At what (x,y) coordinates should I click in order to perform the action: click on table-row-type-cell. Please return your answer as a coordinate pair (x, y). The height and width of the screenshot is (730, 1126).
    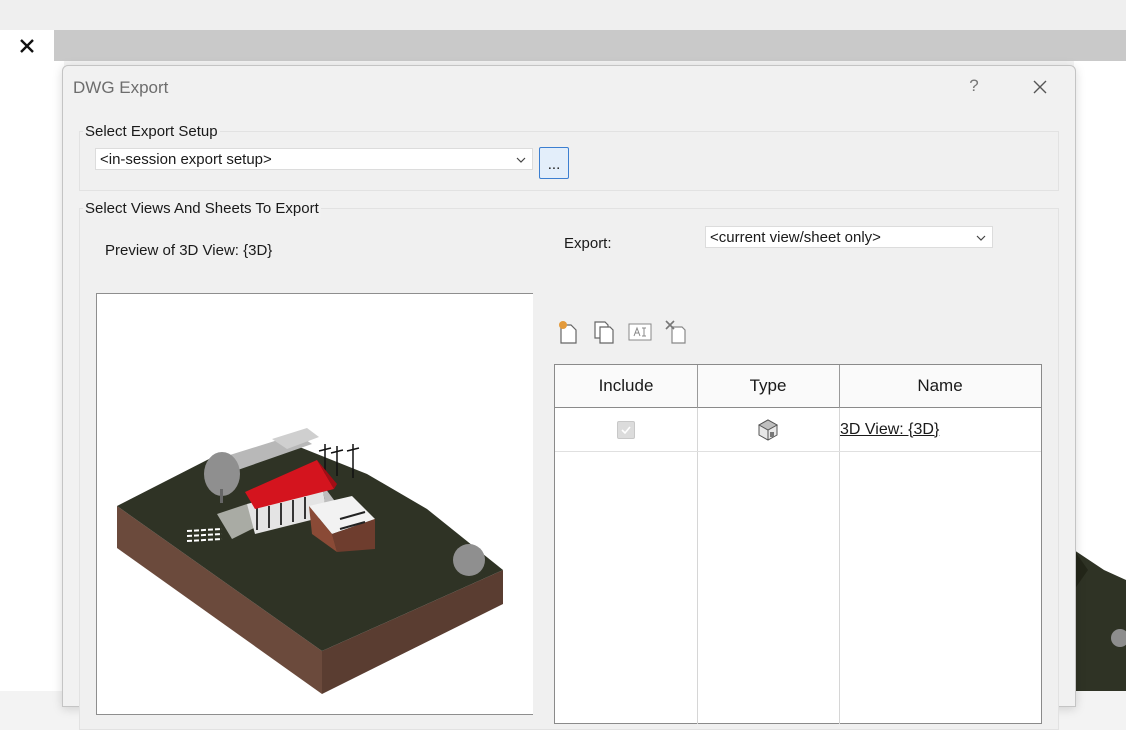
    Looking at the image, I should click on (768, 429).